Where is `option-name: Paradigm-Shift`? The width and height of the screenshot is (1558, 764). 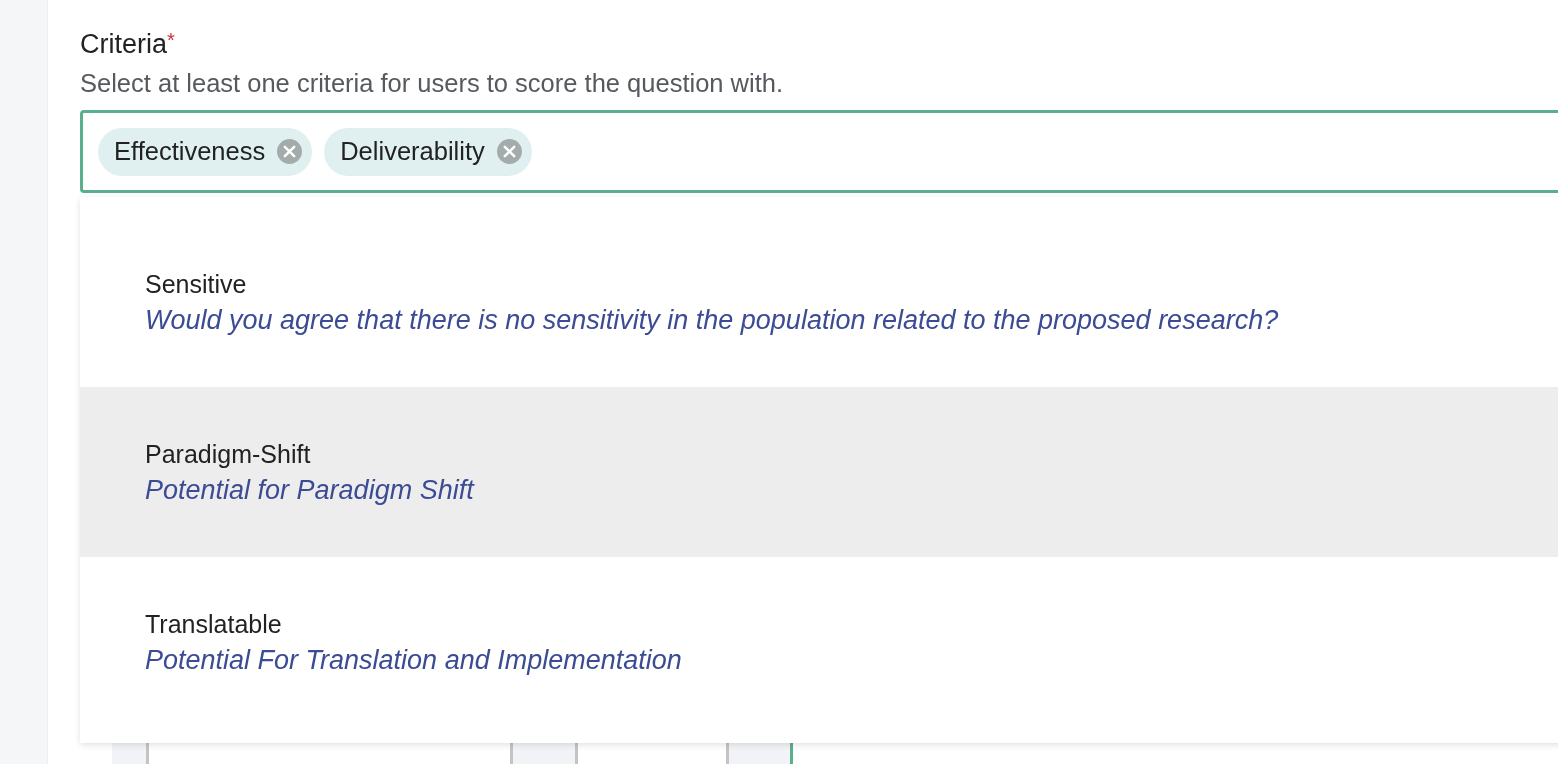
option-name: Paradigm-Shift is located at coordinates (228, 454).